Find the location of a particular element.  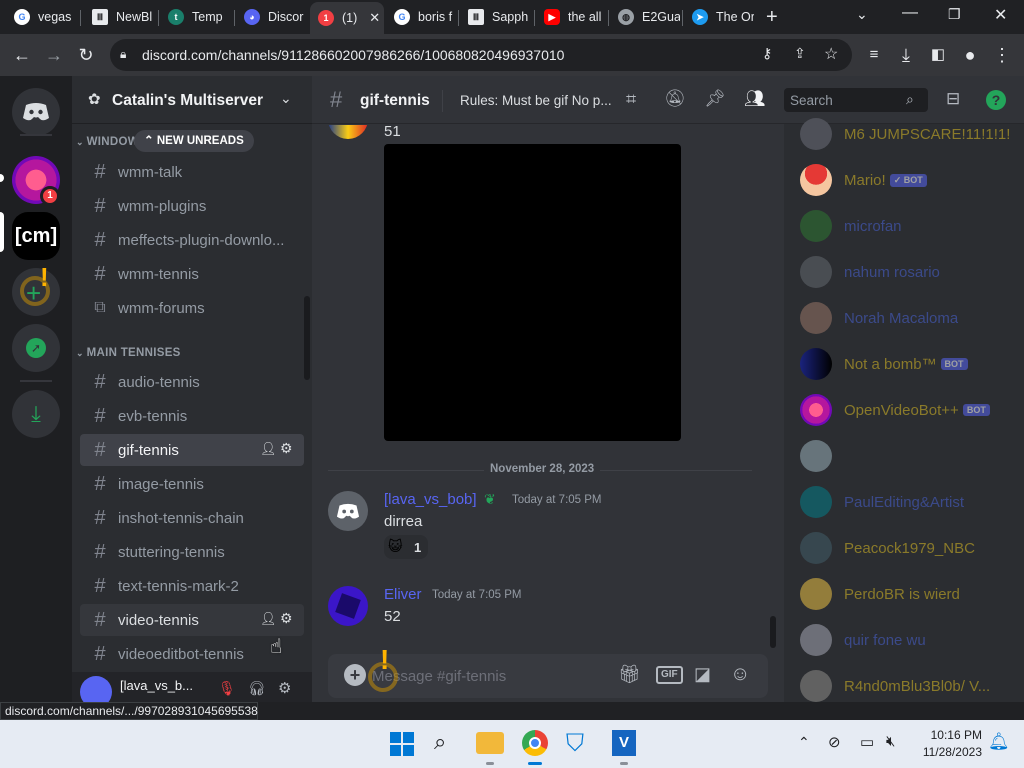

pin-icon: 📌︎ is located at coordinates (715, 99).